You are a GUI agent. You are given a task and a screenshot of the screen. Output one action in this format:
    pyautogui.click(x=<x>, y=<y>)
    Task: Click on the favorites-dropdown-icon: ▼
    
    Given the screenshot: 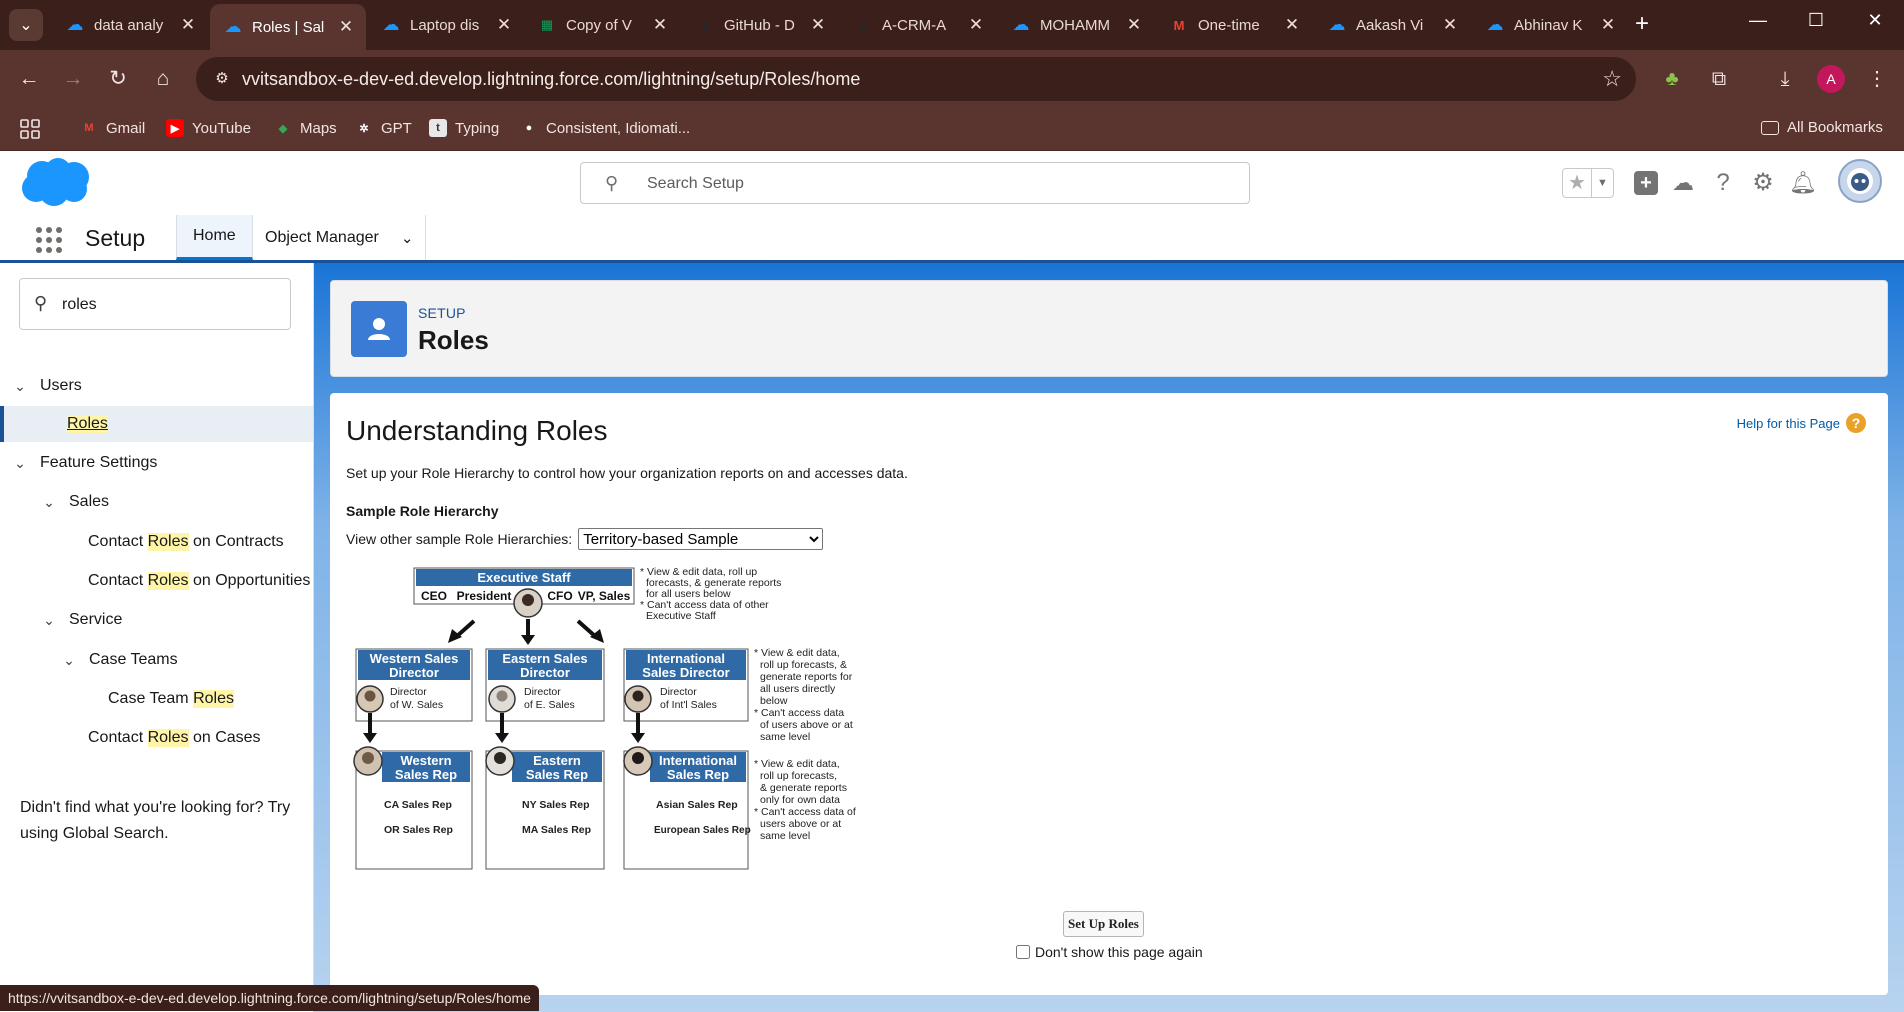 What is the action you would take?
    pyautogui.click(x=1602, y=183)
    